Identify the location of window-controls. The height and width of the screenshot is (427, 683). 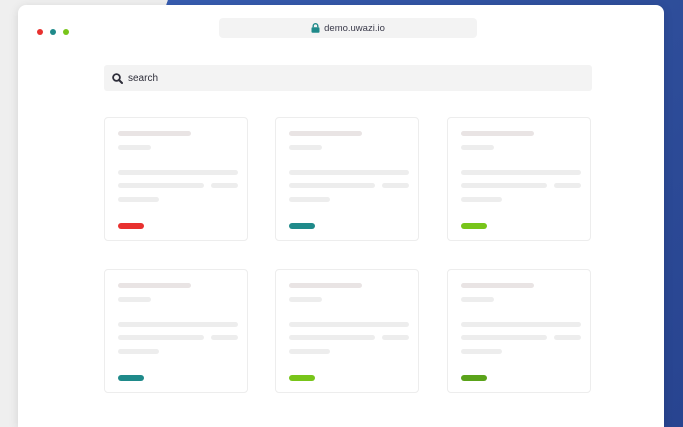
(53, 32).